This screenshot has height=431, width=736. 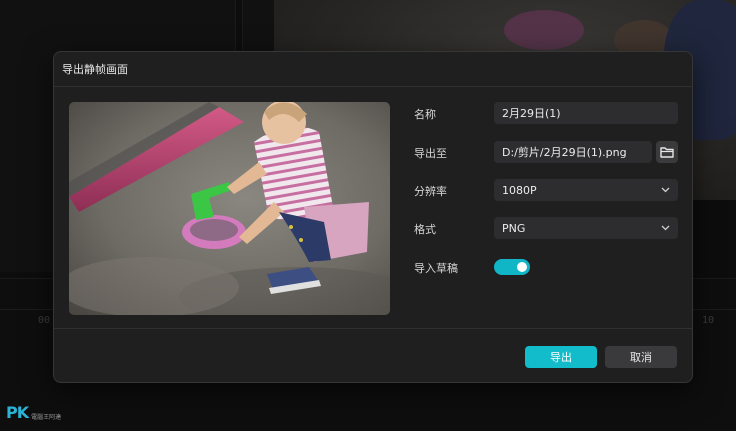 I want to click on name-input-value: 2月29日(1), so click(x=531, y=113).